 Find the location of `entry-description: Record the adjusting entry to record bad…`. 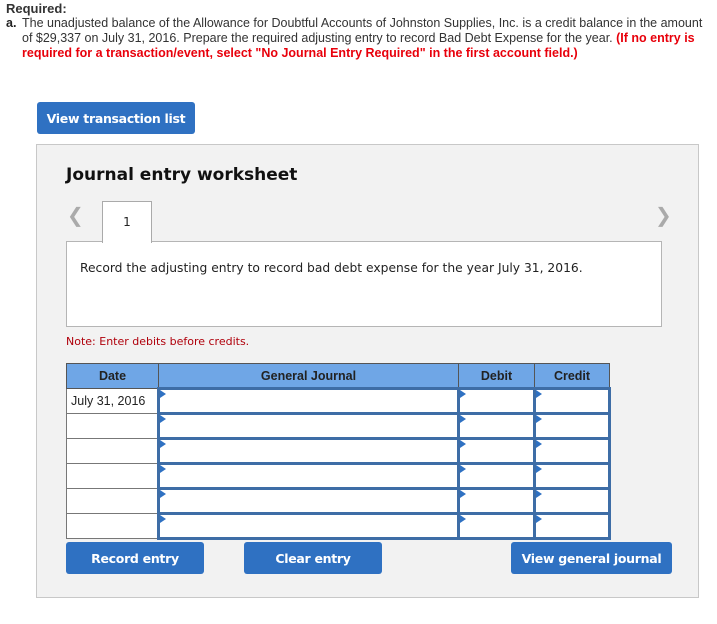

entry-description: Record the adjusting entry to record bad… is located at coordinates (364, 284).